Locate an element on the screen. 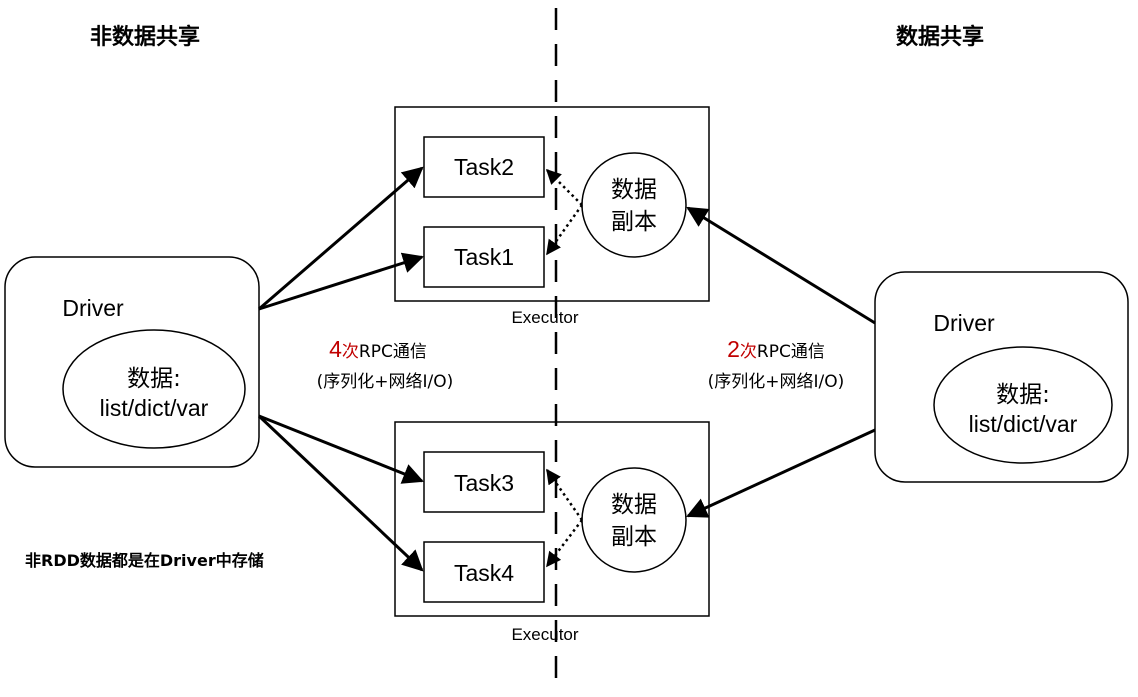 The width and height of the screenshot is (1138, 697). right-driver-data-line2: list/dict/var is located at coordinates (1023, 424).